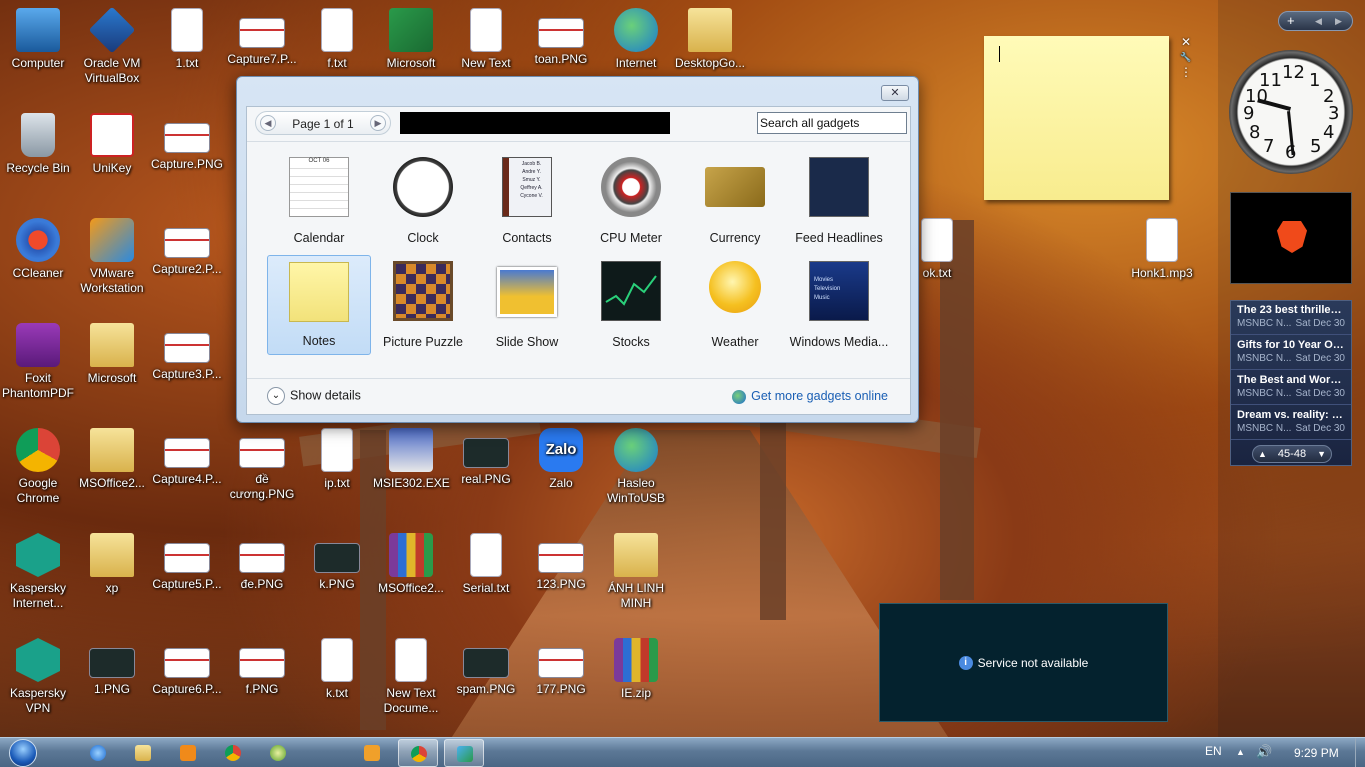  What do you see at coordinates (1360, 752) in the screenshot?
I see `show-desktop-button` at bounding box center [1360, 752].